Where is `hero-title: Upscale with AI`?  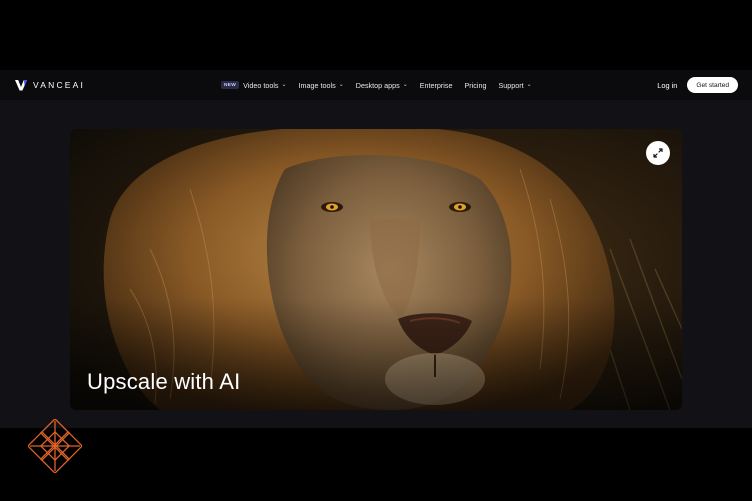 hero-title: Upscale with AI is located at coordinates (164, 381).